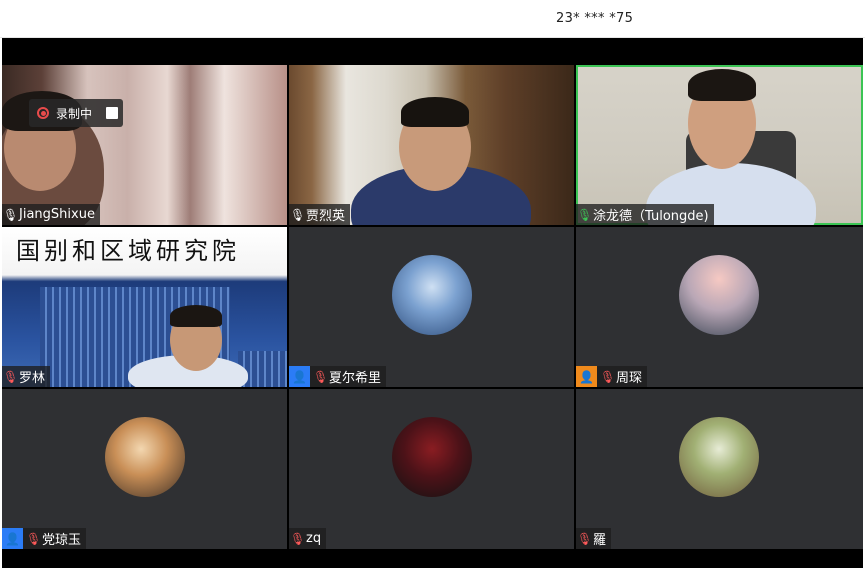  I want to click on participant-name: 周琛, so click(629, 378).